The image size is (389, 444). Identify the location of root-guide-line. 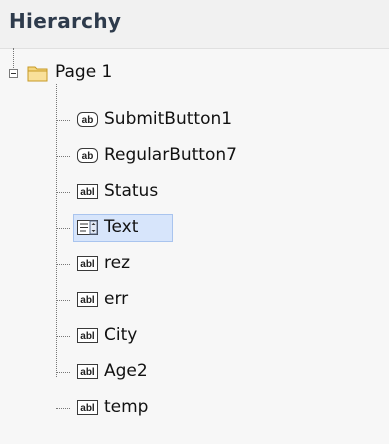
(13, 58).